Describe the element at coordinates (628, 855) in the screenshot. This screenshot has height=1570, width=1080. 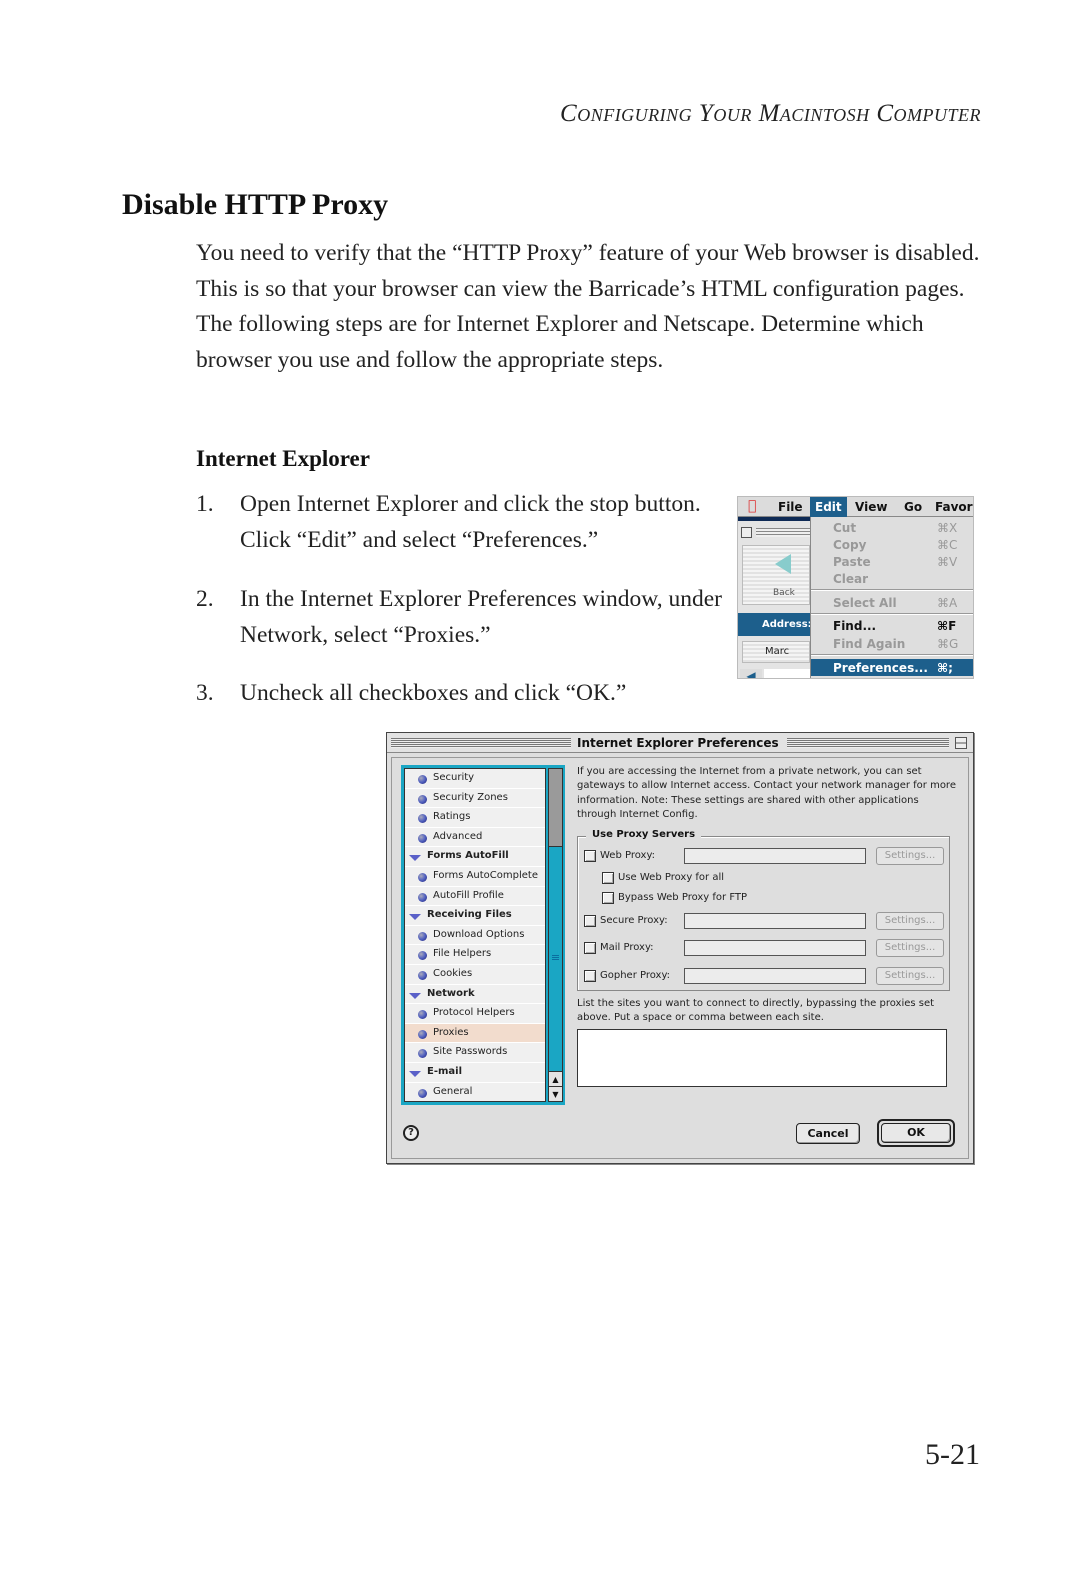
I see `web-proxy-label: Web Proxy:` at that location.